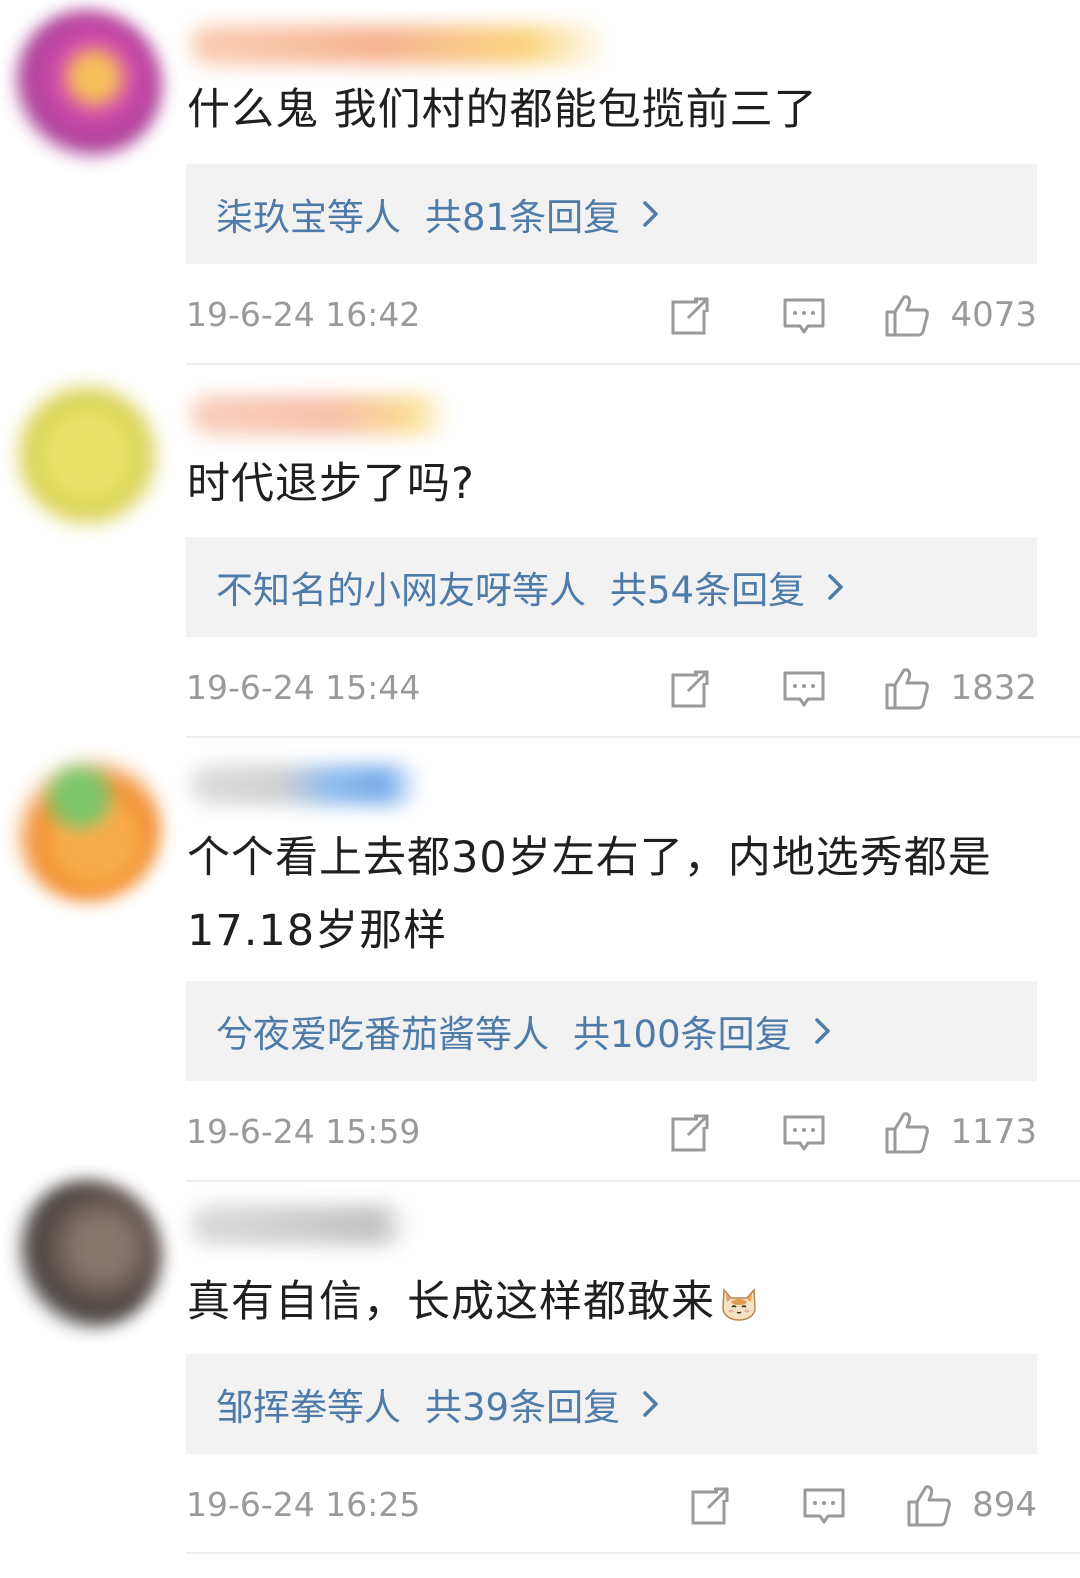 Image resolution: width=1080 pixels, height=1578 pixels. What do you see at coordinates (739, 1296) in the screenshot?
I see `cat-emoji-icon` at bounding box center [739, 1296].